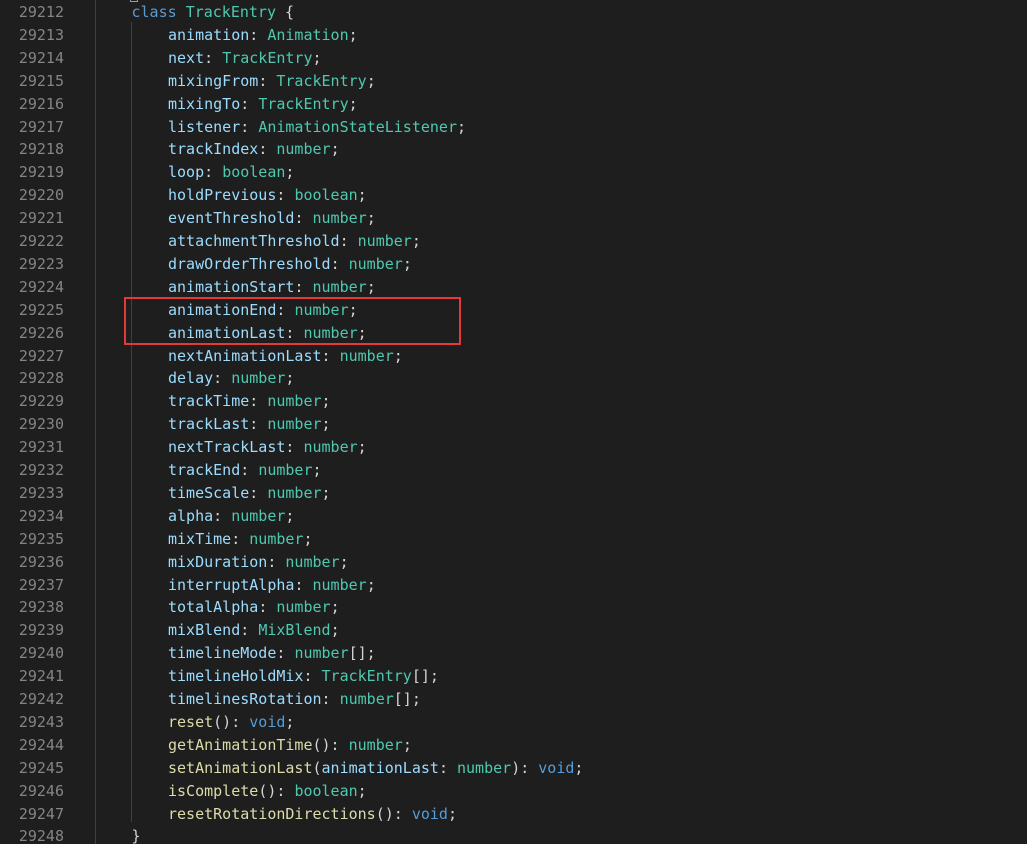 This screenshot has height=844, width=1027. I want to click on keyword-token: class, so click(154, 12).